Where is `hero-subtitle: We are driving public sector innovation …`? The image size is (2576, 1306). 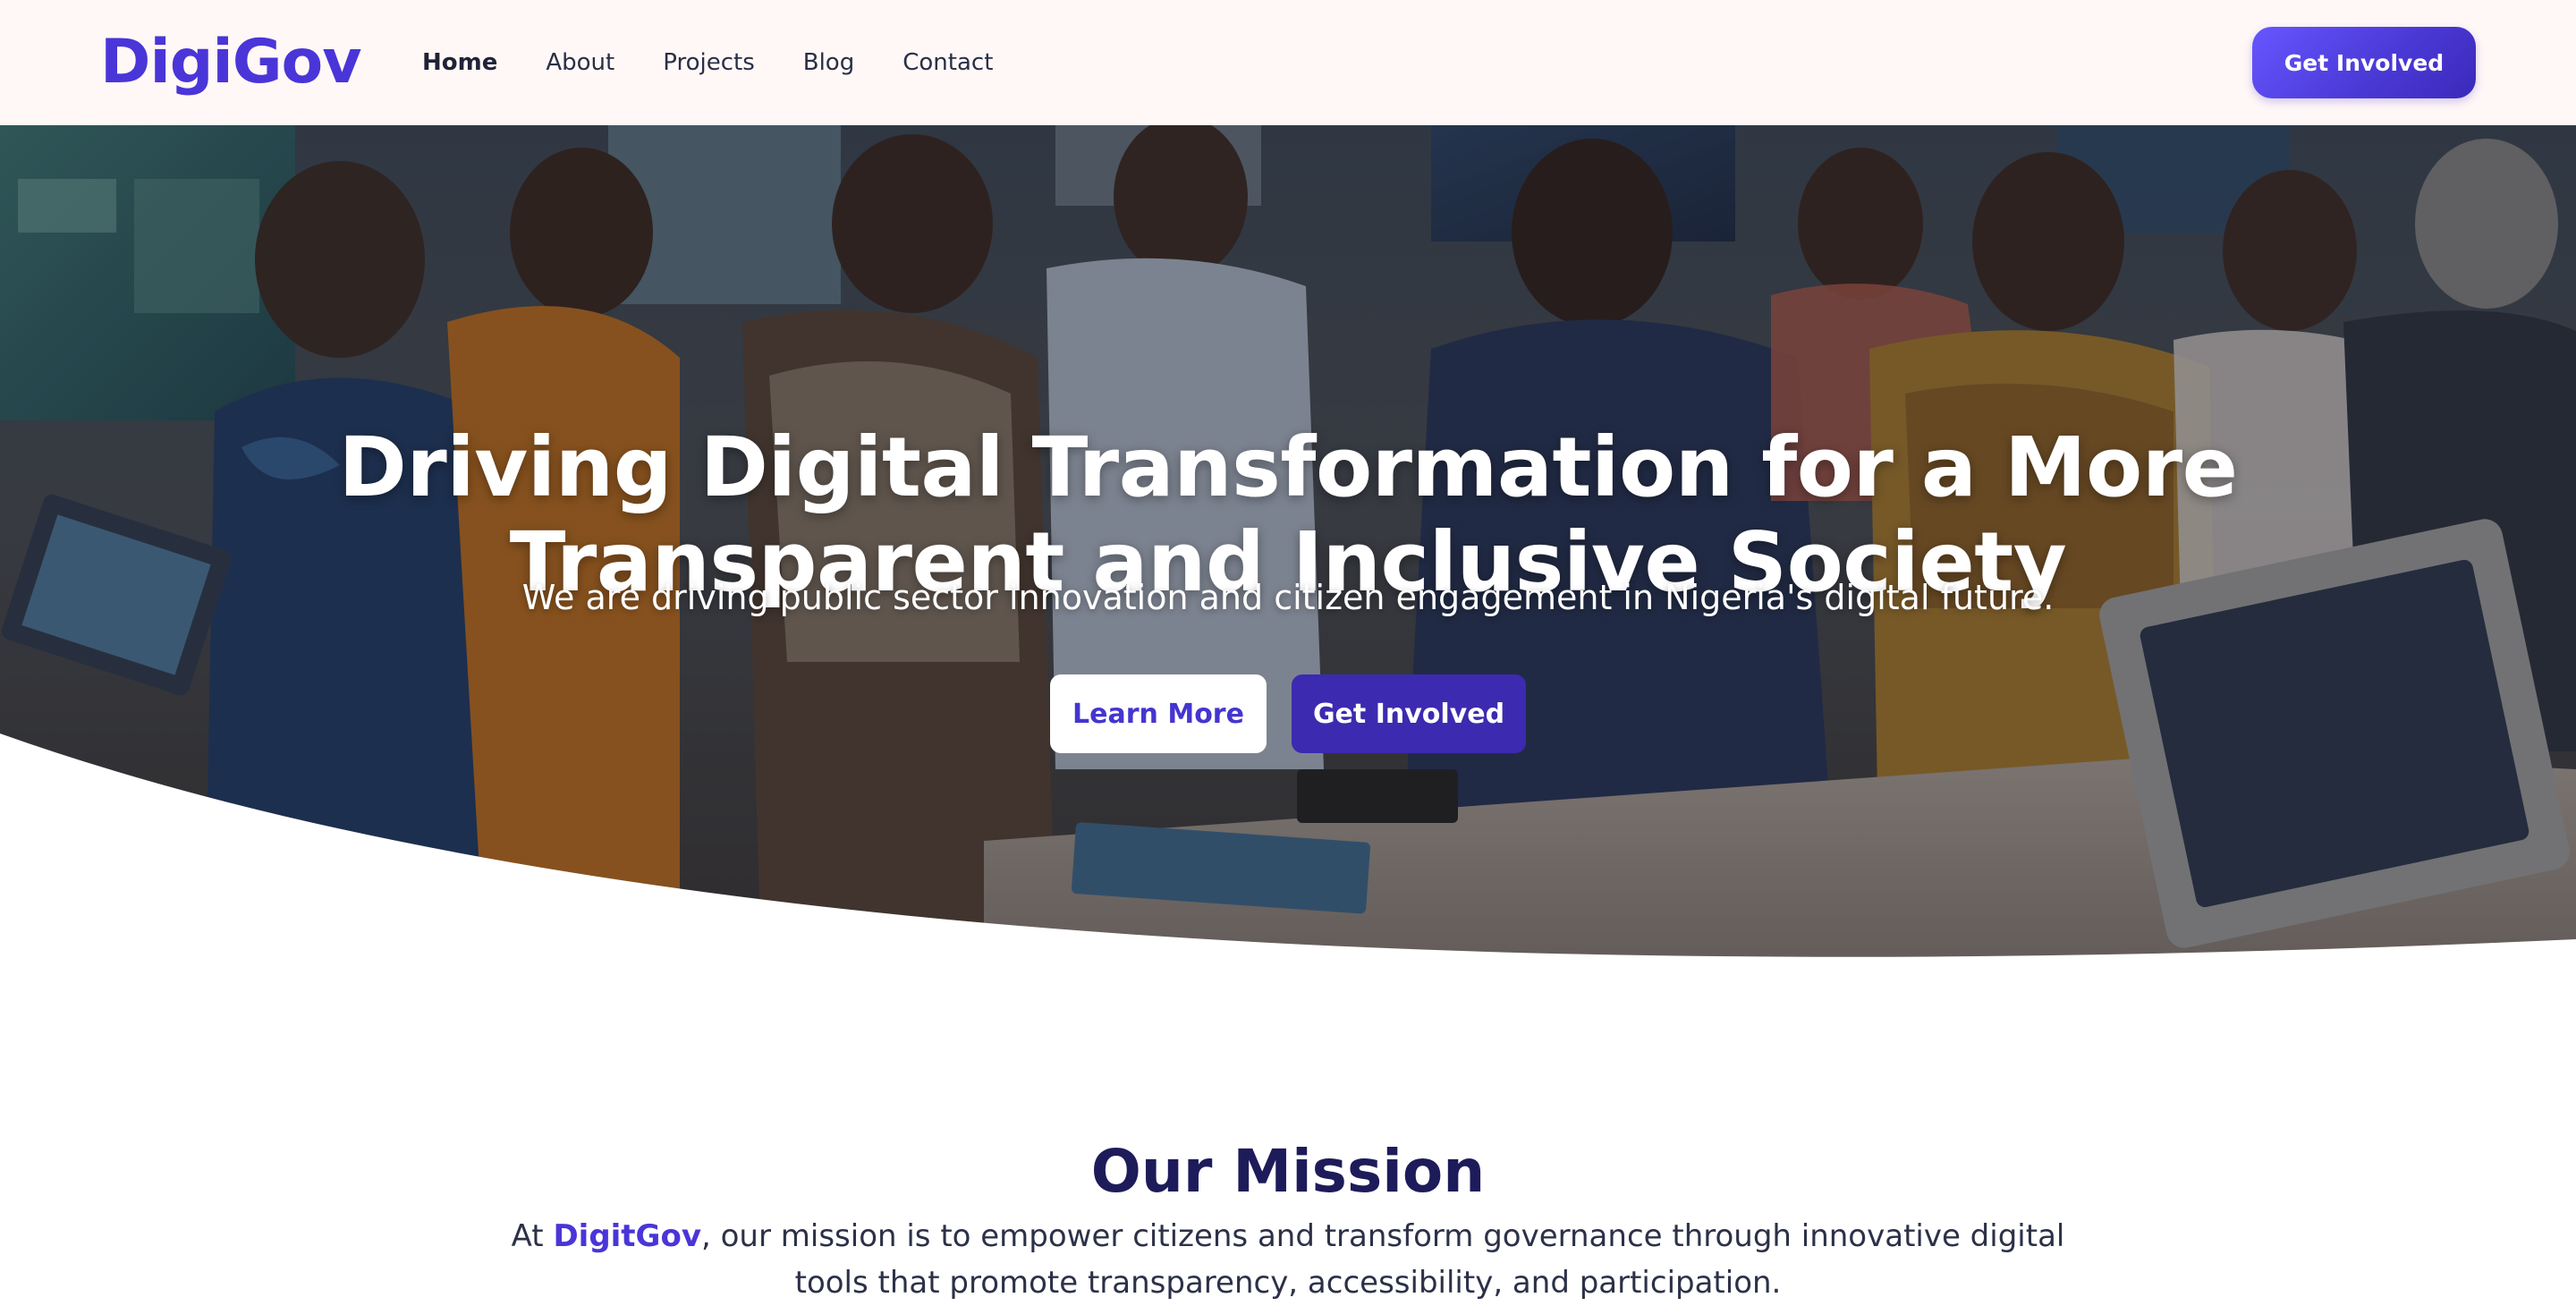
hero-subtitle: We are driving public sector innovation … is located at coordinates (1288, 597).